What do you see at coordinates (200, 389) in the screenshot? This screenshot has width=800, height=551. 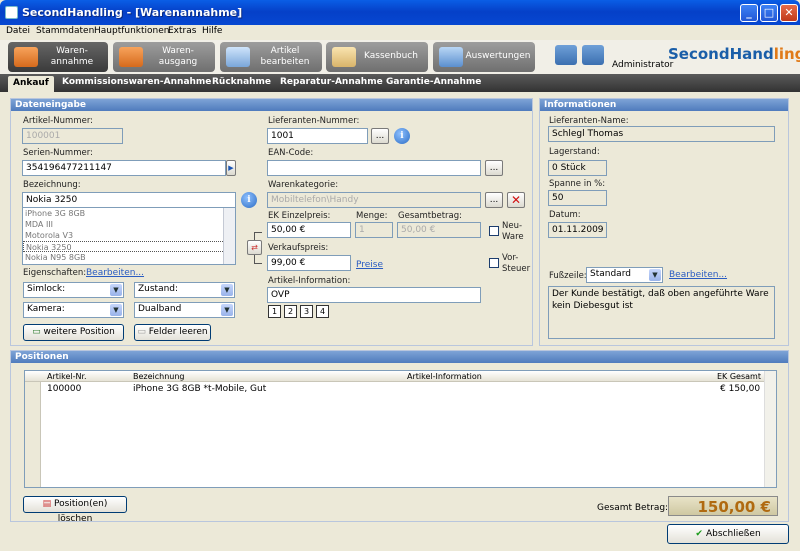 I see `cell-bezeichnung: iPhone 3G 8GB *t-Mobile, Gut` at bounding box center [200, 389].